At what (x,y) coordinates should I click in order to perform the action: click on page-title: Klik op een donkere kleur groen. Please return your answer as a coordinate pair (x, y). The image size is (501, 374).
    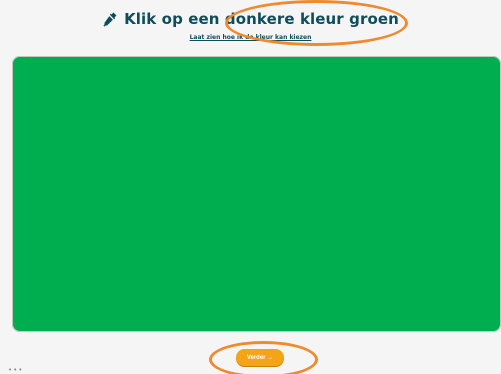
    Looking at the image, I should click on (250, 19).